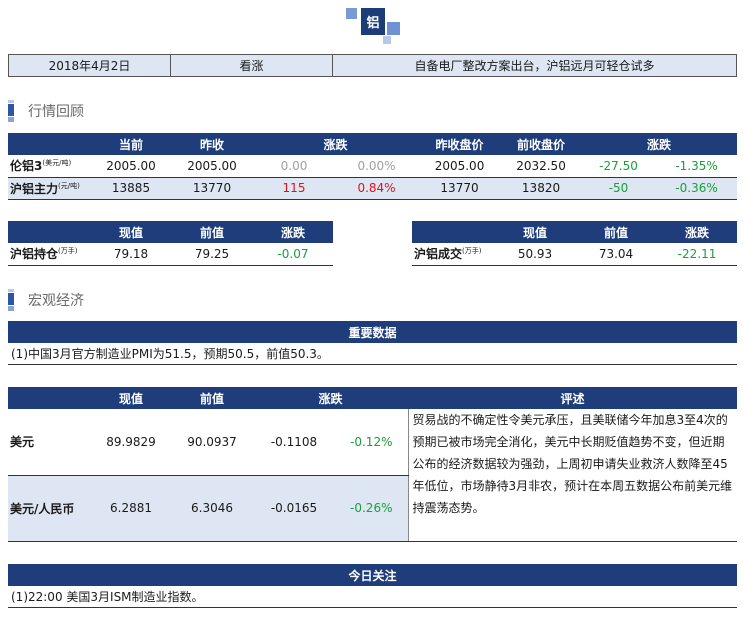 This screenshot has width=743, height=620. Describe the element at coordinates (69, 185) in the screenshot. I see `unit-text: (元/吨)` at that location.